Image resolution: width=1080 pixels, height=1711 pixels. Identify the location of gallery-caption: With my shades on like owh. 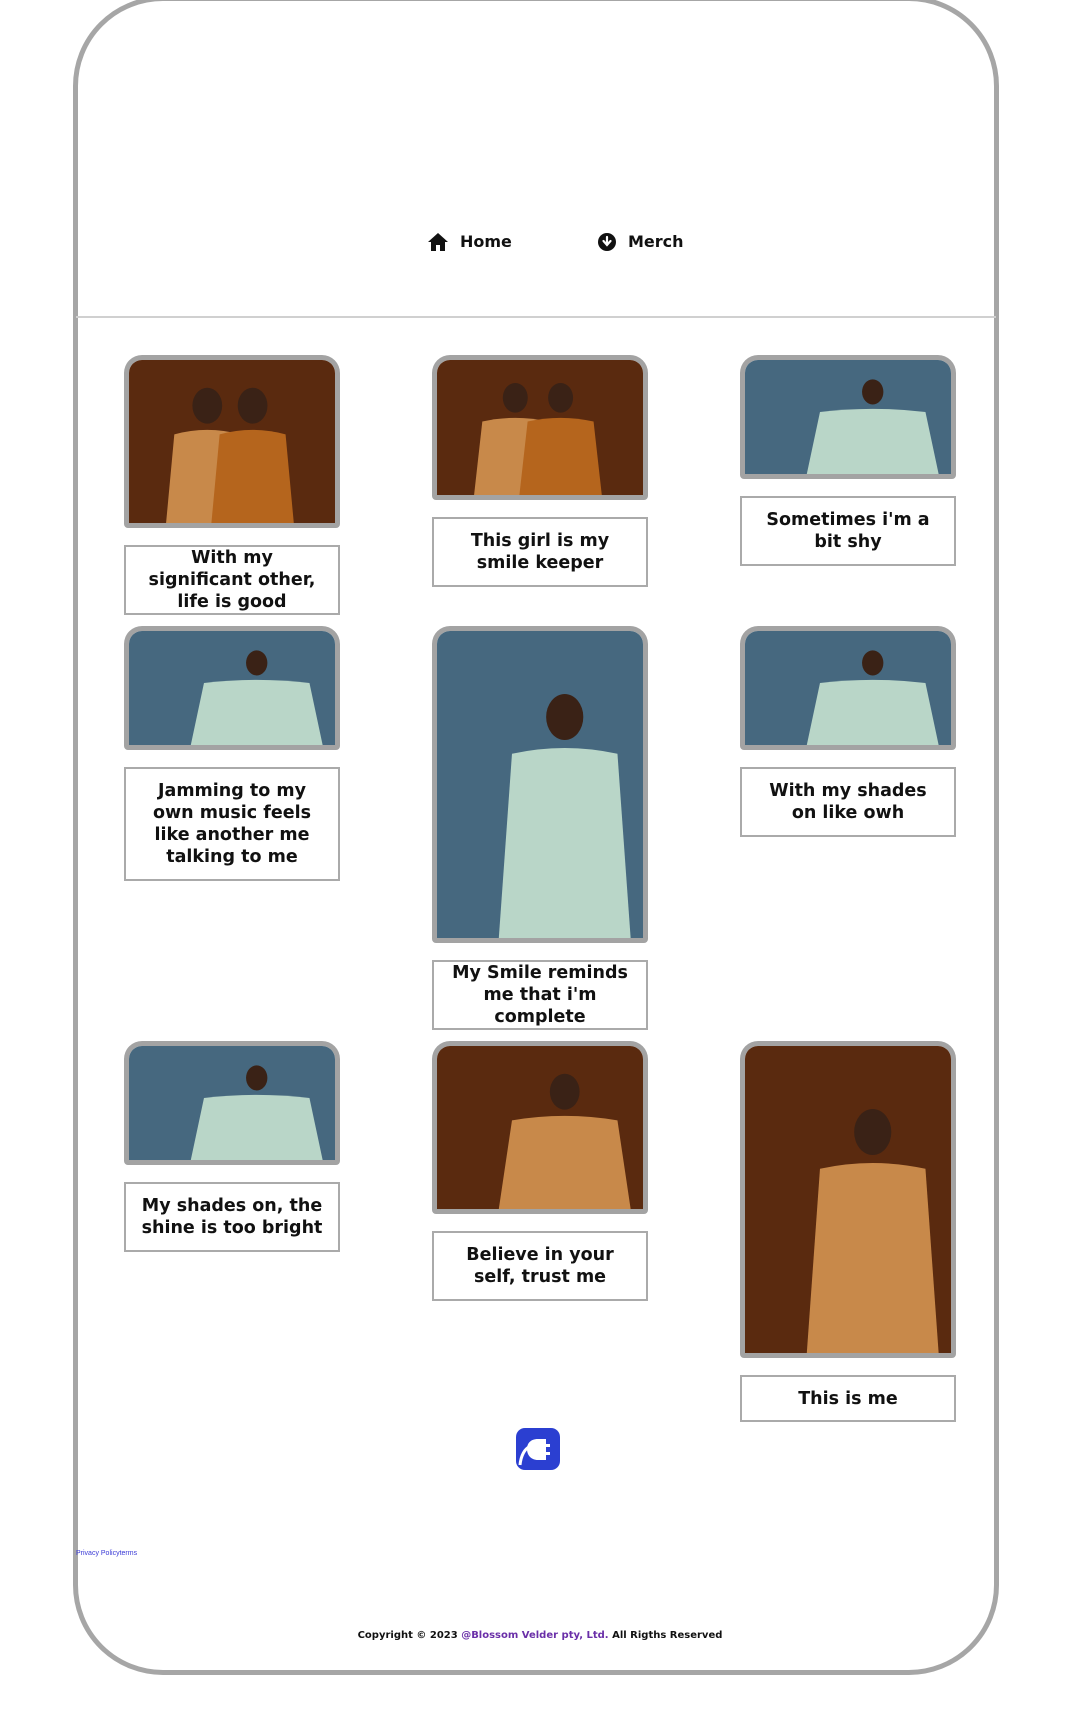
(848, 802).